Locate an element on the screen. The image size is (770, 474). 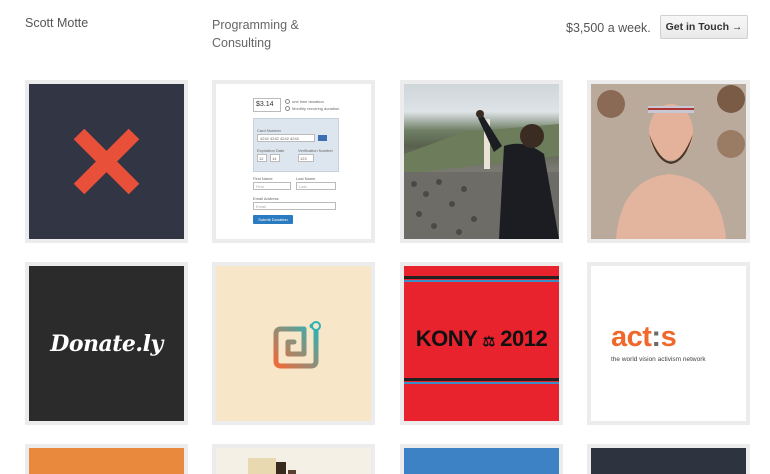
portfolio-tile-app-icon is located at coordinates (293, 343).